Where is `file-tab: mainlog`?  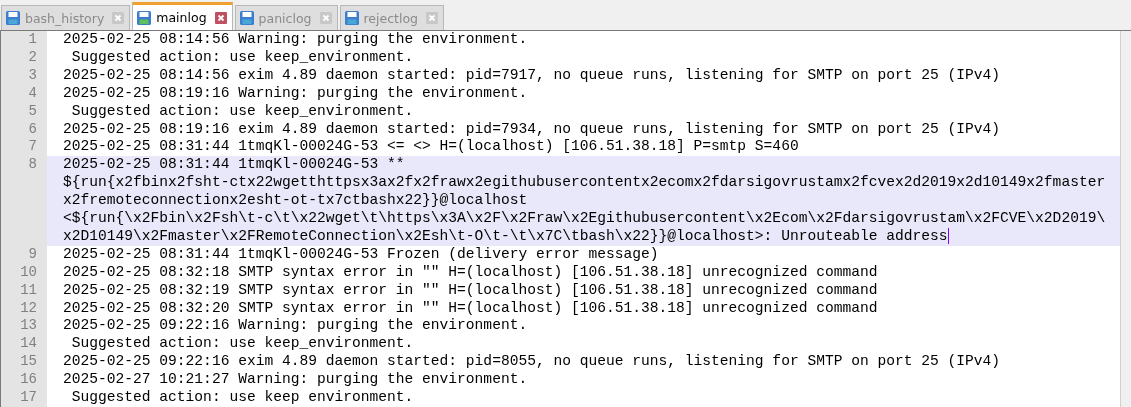
file-tab: mainlog is located at coordinates (182, 16).